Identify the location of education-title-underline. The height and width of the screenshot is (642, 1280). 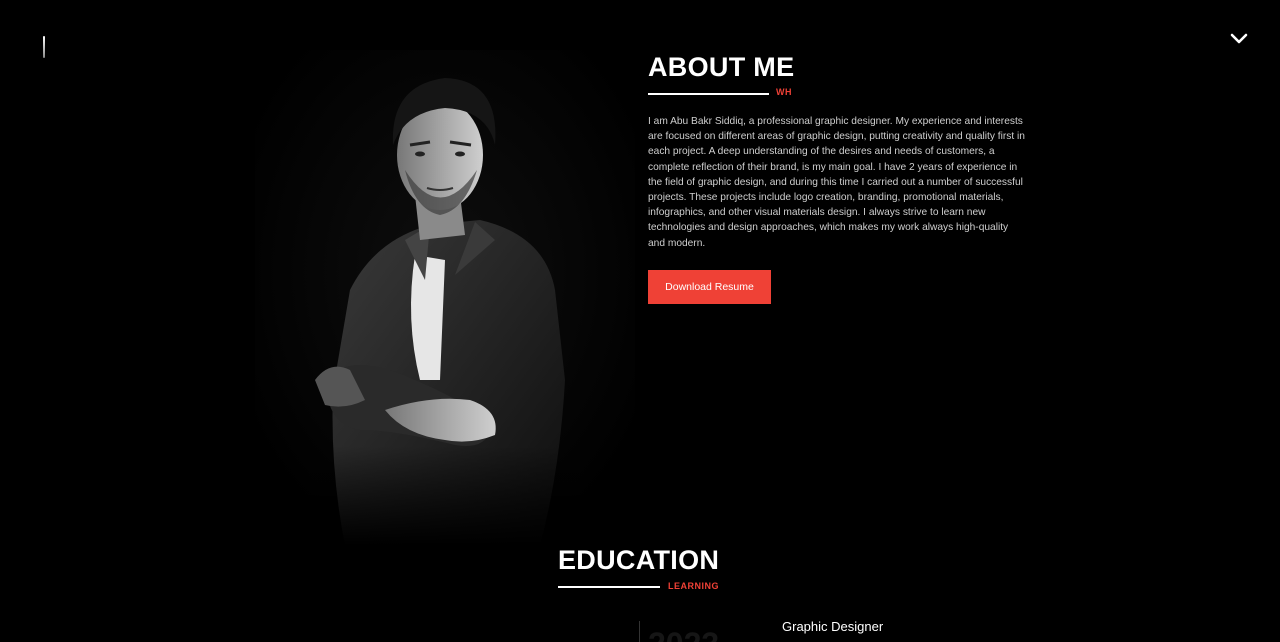
(609, 587).